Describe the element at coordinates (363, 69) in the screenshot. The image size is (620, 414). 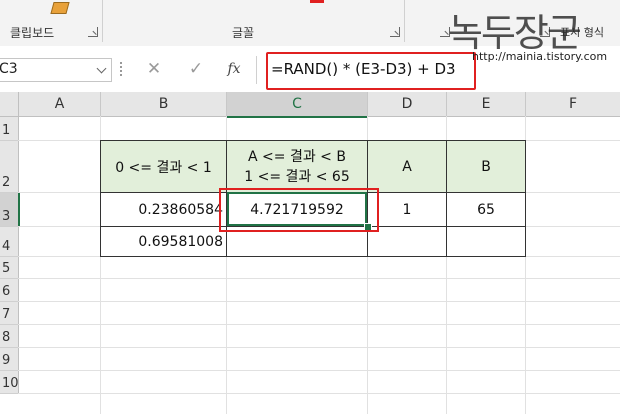
I see `formula-text: =RAND() * (E3-D3) + D3` at that location.